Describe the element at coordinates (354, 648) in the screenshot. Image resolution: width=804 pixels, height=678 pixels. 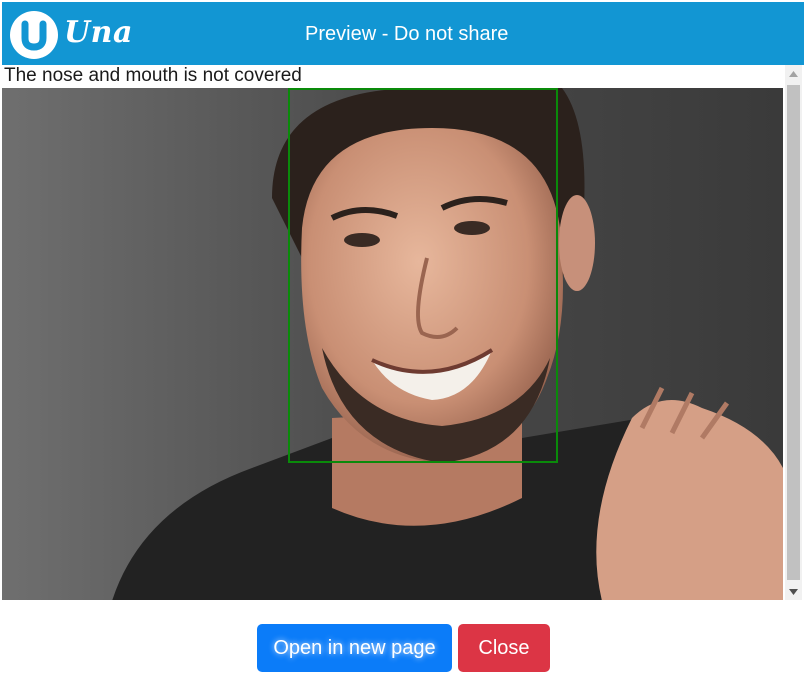
I see `open-in-new-page-button: Open in new page` at that location.